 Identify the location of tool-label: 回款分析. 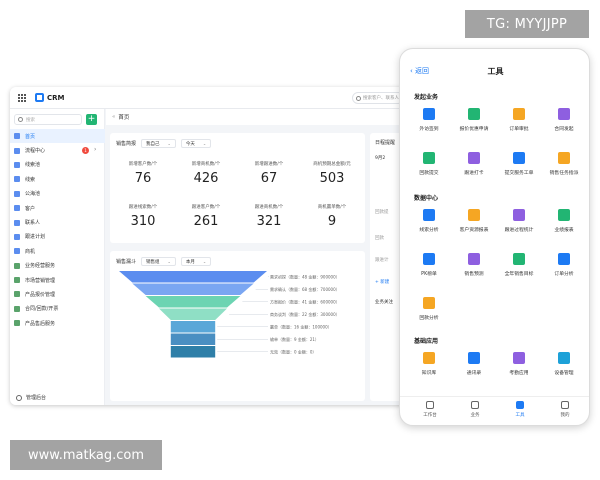
(429, 318).